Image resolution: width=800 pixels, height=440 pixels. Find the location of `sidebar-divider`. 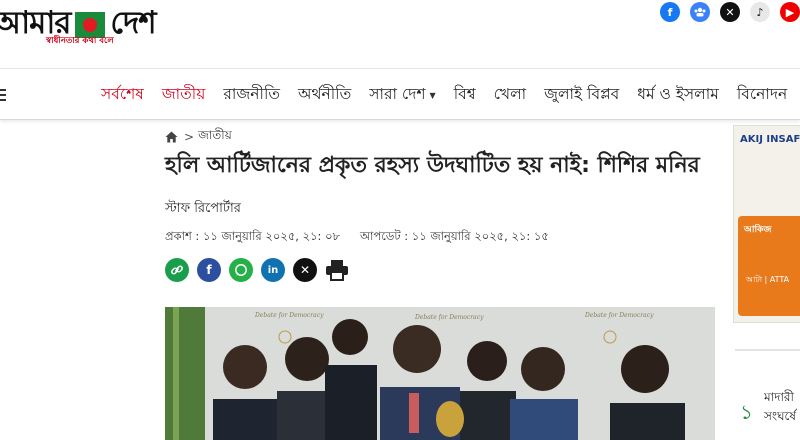

sidebar-divider is located at coordinates (767, 350).